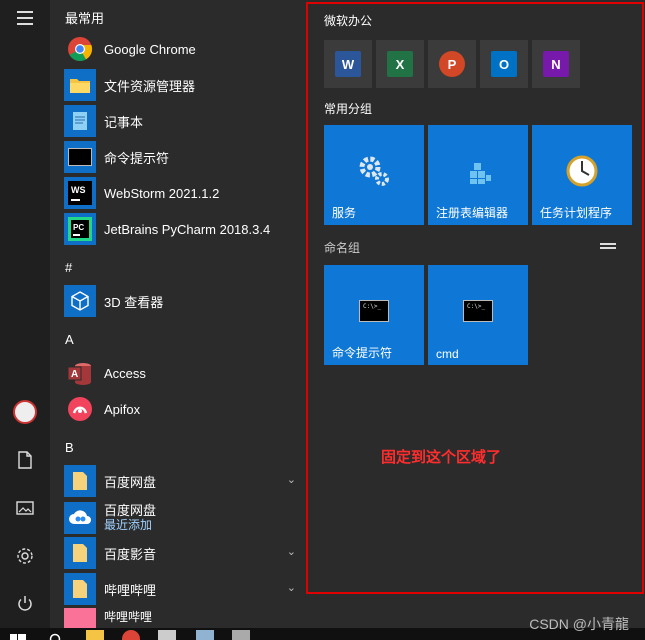 This screenshot has width=645, height=640. Describe the element at coordinates (124, 122) in the screenshot. I see `app-label: 记事本` at that location.